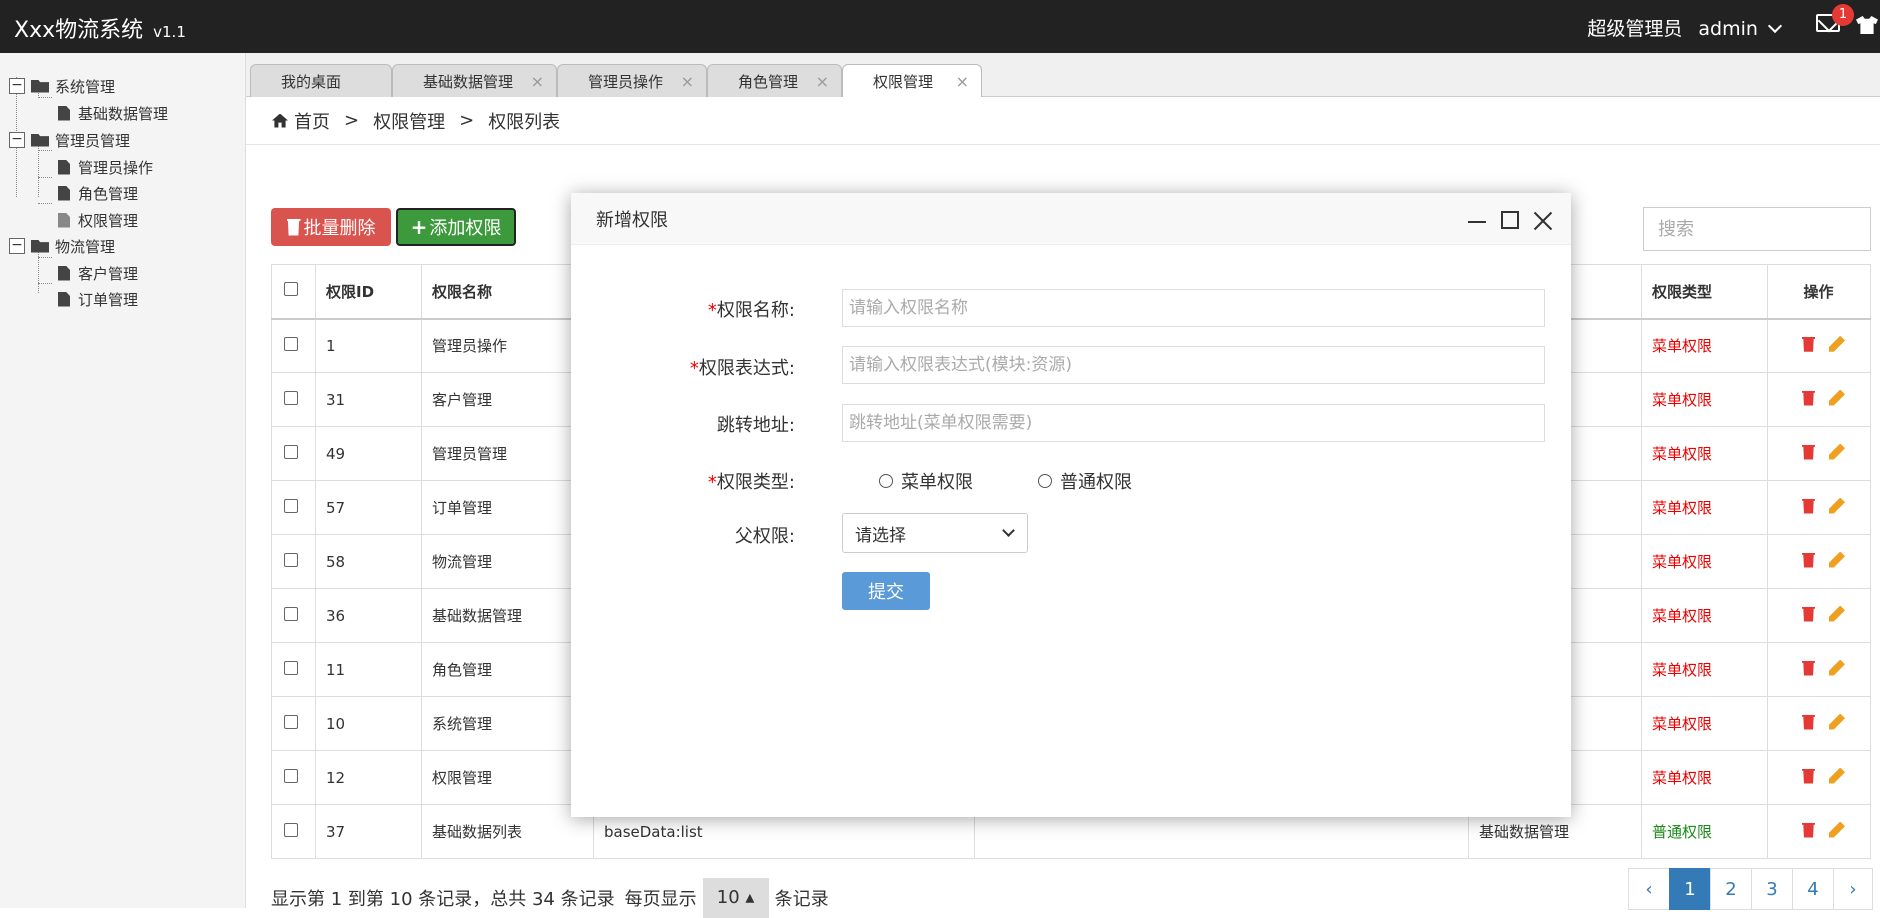 Image resolution: width=1880 pixels, height=918 pixels. Describe the element at coordinates (62, 86) in the screenshot. I see `tree-node-system: − 系统管理` at that location.